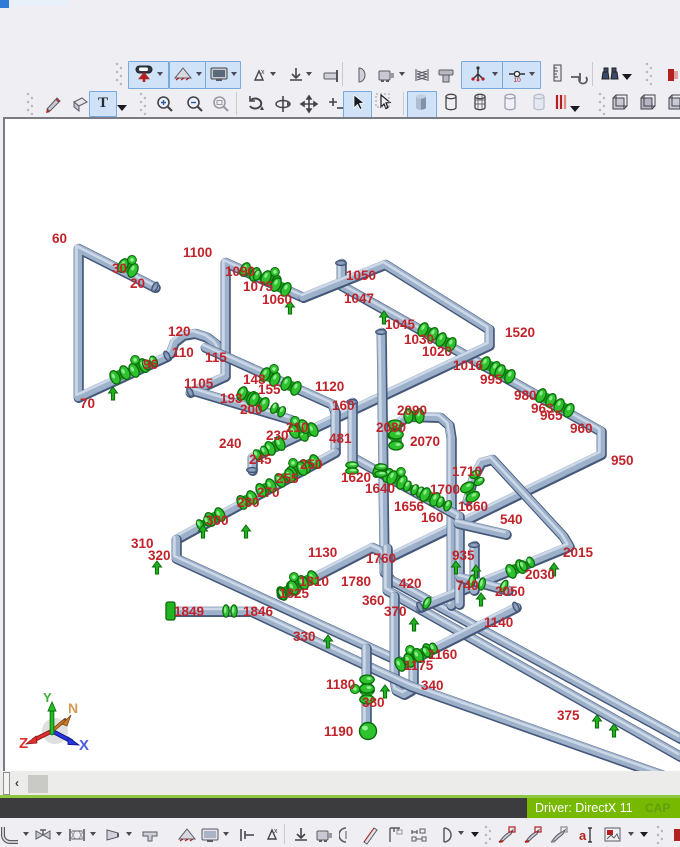 This screenshot has height=847, width=680. What do you see at coordinates (294, 593) in the screenshot?
I see `svg-text: 1825` at bounding box center [294, 593].